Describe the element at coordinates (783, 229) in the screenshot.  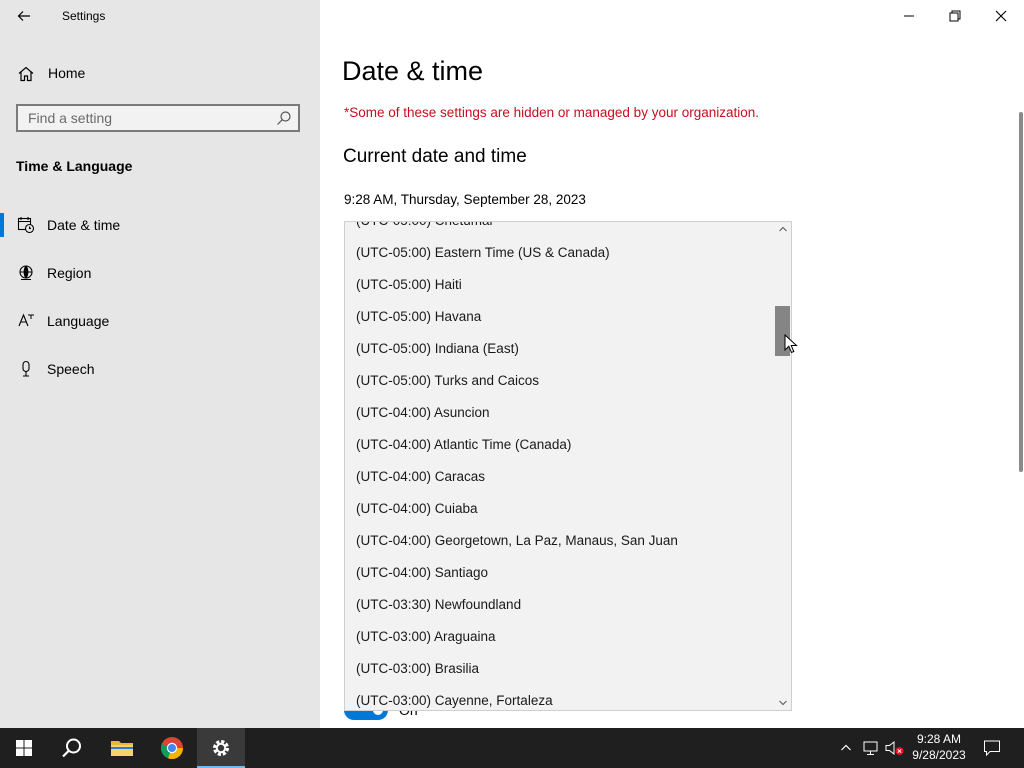
I see `scroll-up-icon` at that location.